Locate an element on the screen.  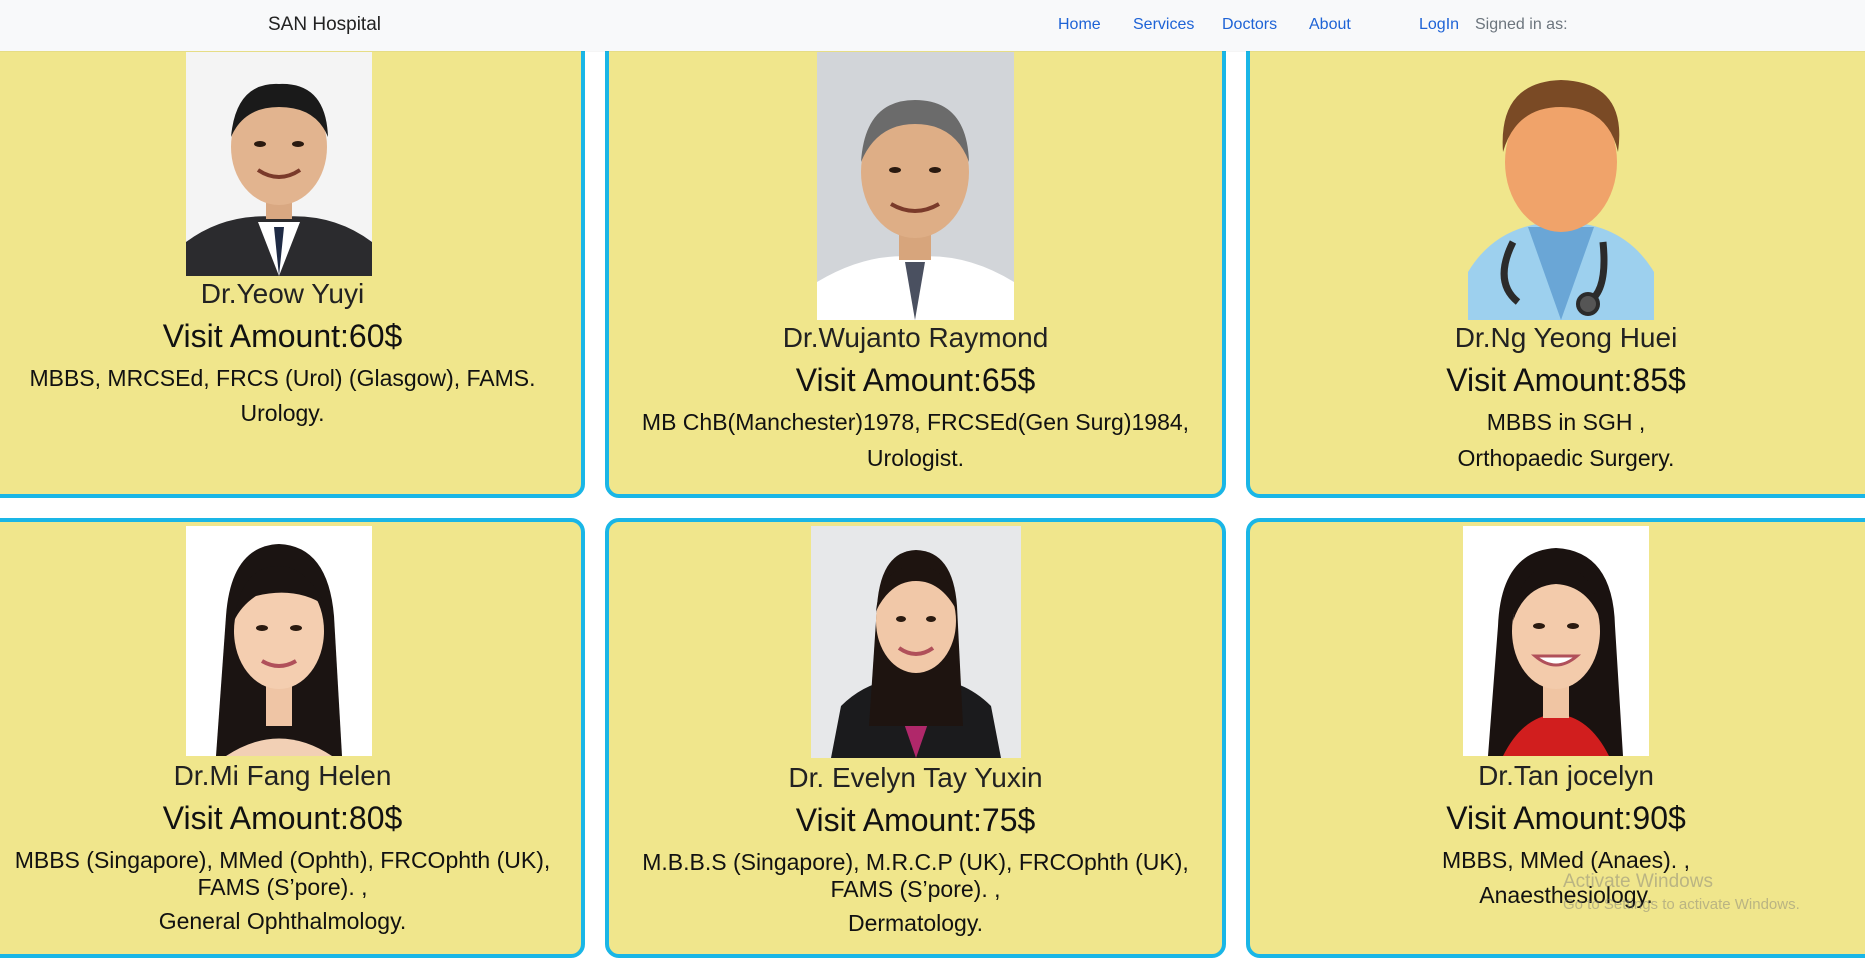
nav-link-doctors: Doctors is located at coordinates (1249, 25).